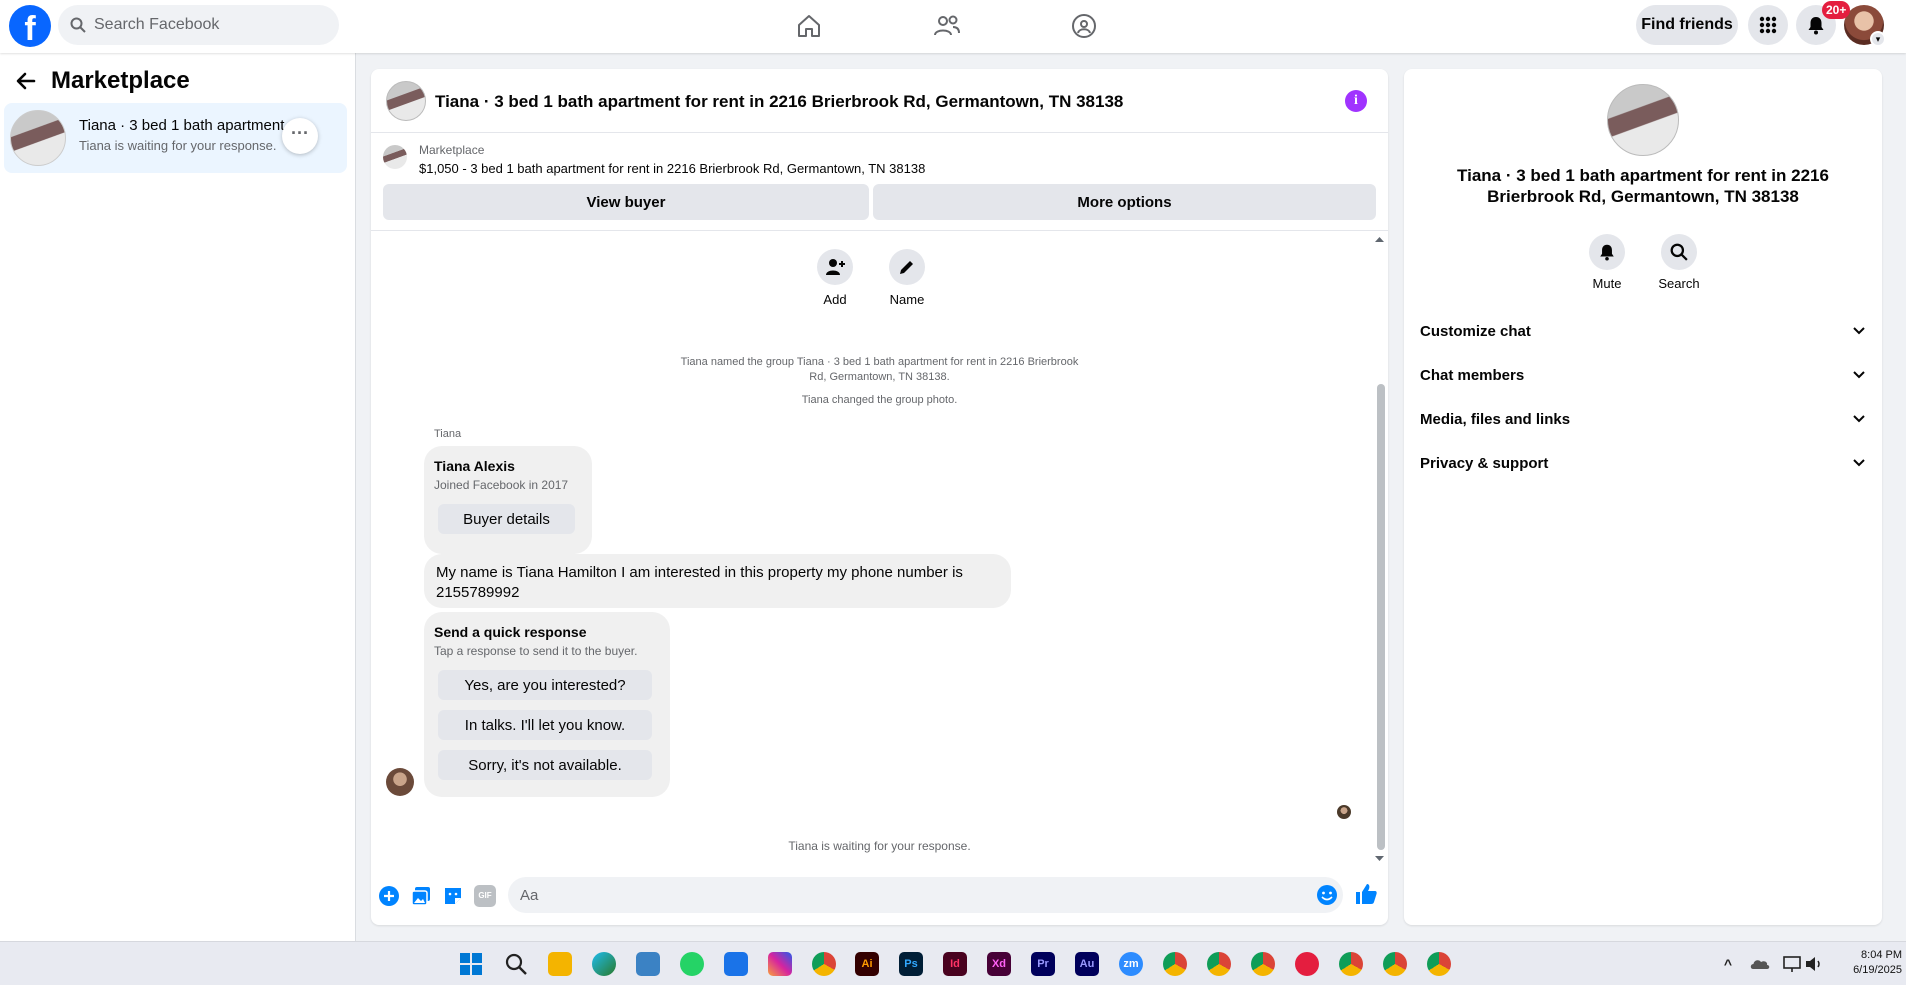  What do you see at coordinates (421, 896) in the screenshot?
I see `photo-icon` at bounding box center [421, 896].